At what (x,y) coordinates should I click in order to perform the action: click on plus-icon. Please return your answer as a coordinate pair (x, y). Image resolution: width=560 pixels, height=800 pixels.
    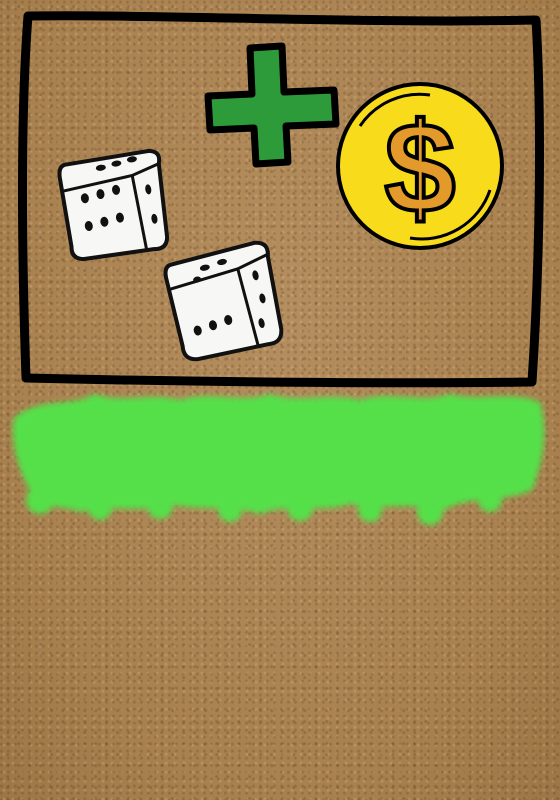
    Looking at the image, I should click on (272, 105).